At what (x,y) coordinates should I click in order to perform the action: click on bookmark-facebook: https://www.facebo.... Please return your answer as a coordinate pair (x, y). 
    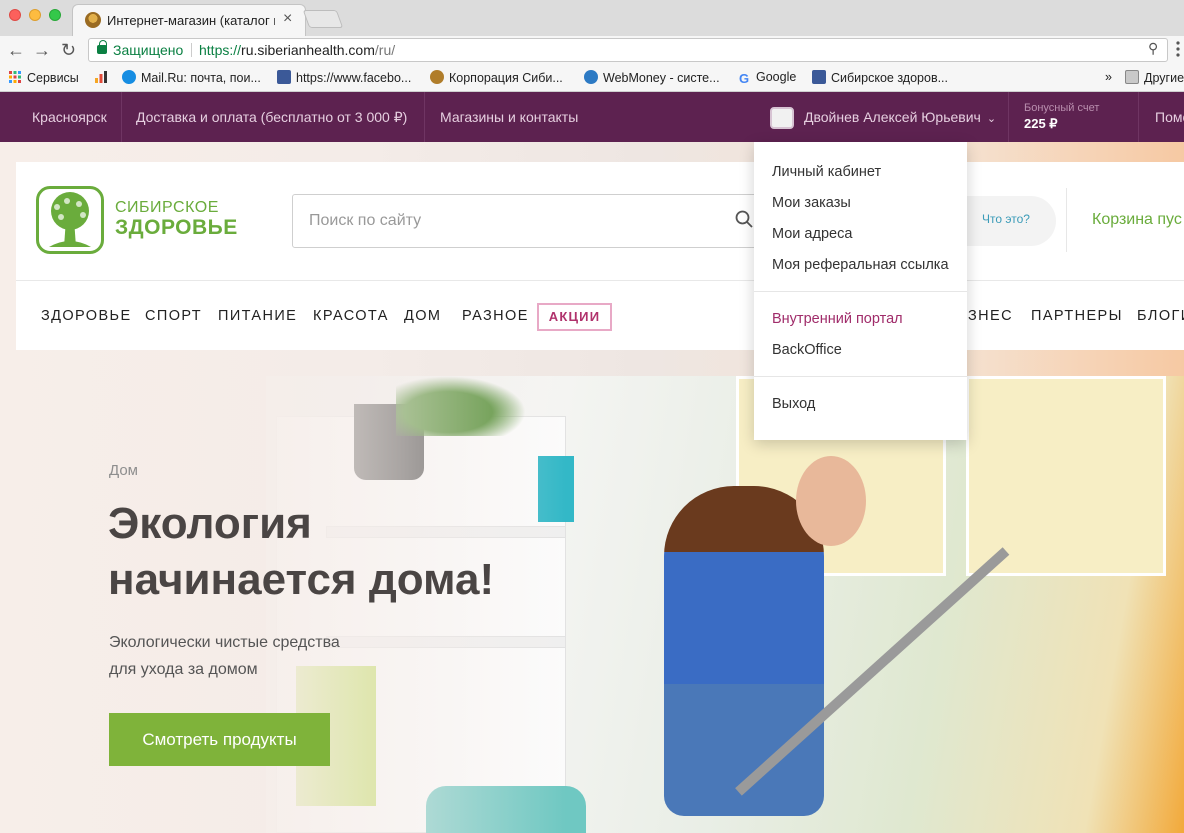
    Looking at the image, I should click on (344, 77).